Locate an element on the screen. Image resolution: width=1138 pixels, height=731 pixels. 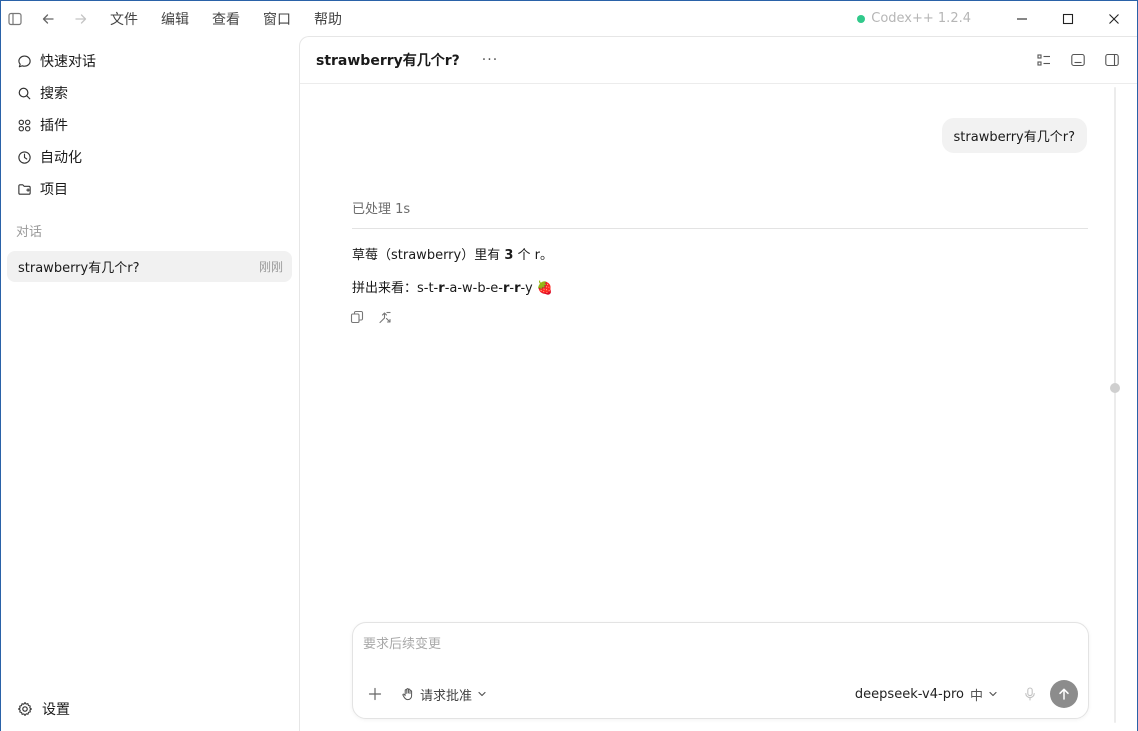
settings-button: 设置 is located at coordinates (43, 709).